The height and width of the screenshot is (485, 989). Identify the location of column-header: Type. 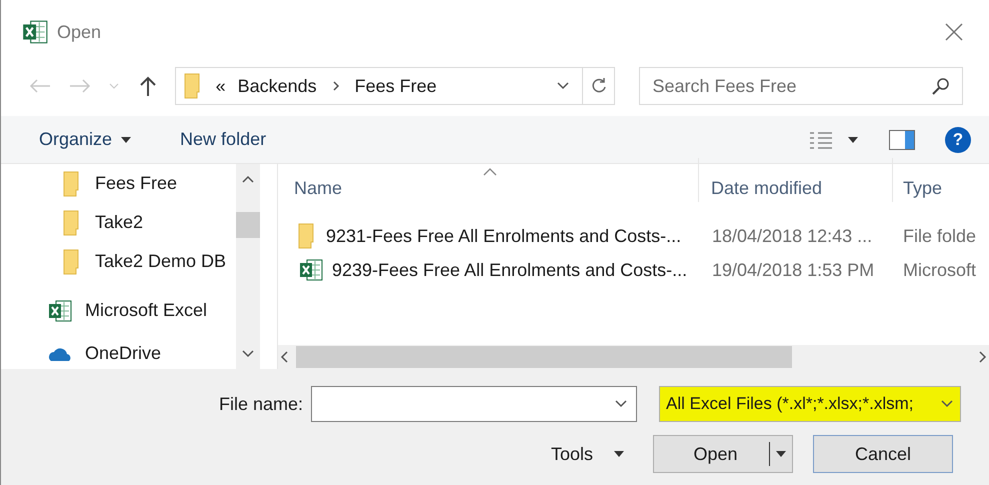
(940, 180).